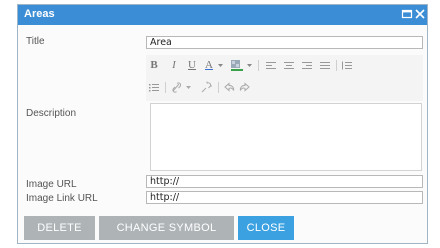  Describe the element at coordinates (51, 113) in the screenshot. I see `description-label: Description` at that location.